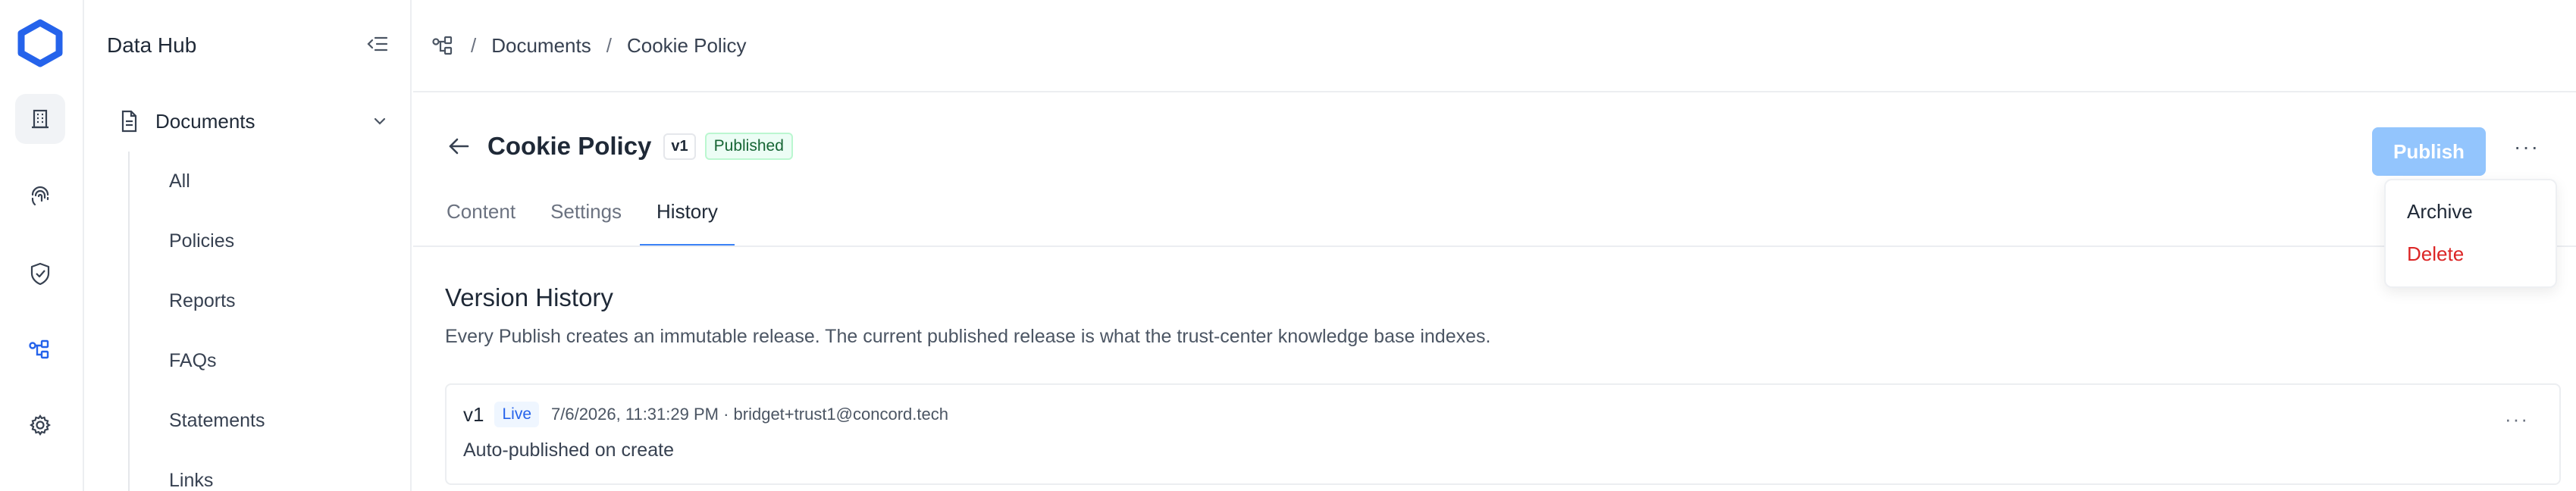 The height and width of the screenshot is (491, 2576). What do you see at coordinates (129, 121) in the screenshot?
I see `document-icon` at bounding box center [129, 121].